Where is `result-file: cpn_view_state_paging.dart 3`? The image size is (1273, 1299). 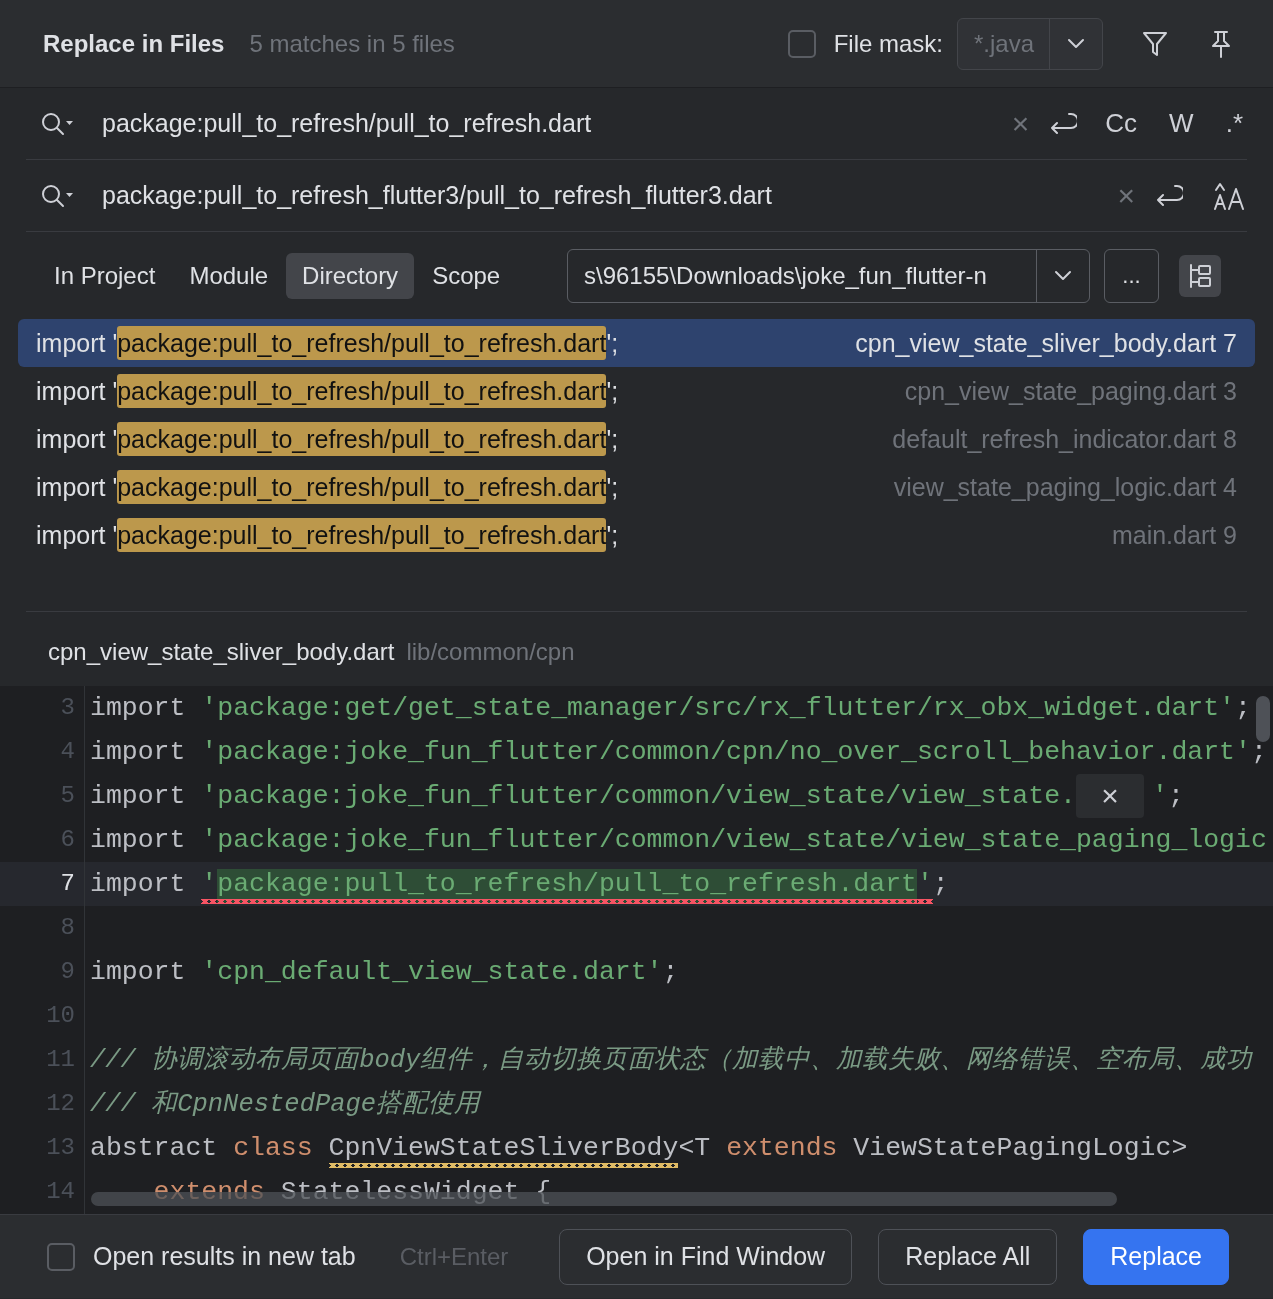 result-file: cpn_view_state_paging.dart 3 is located at coordinates (1070, 391).